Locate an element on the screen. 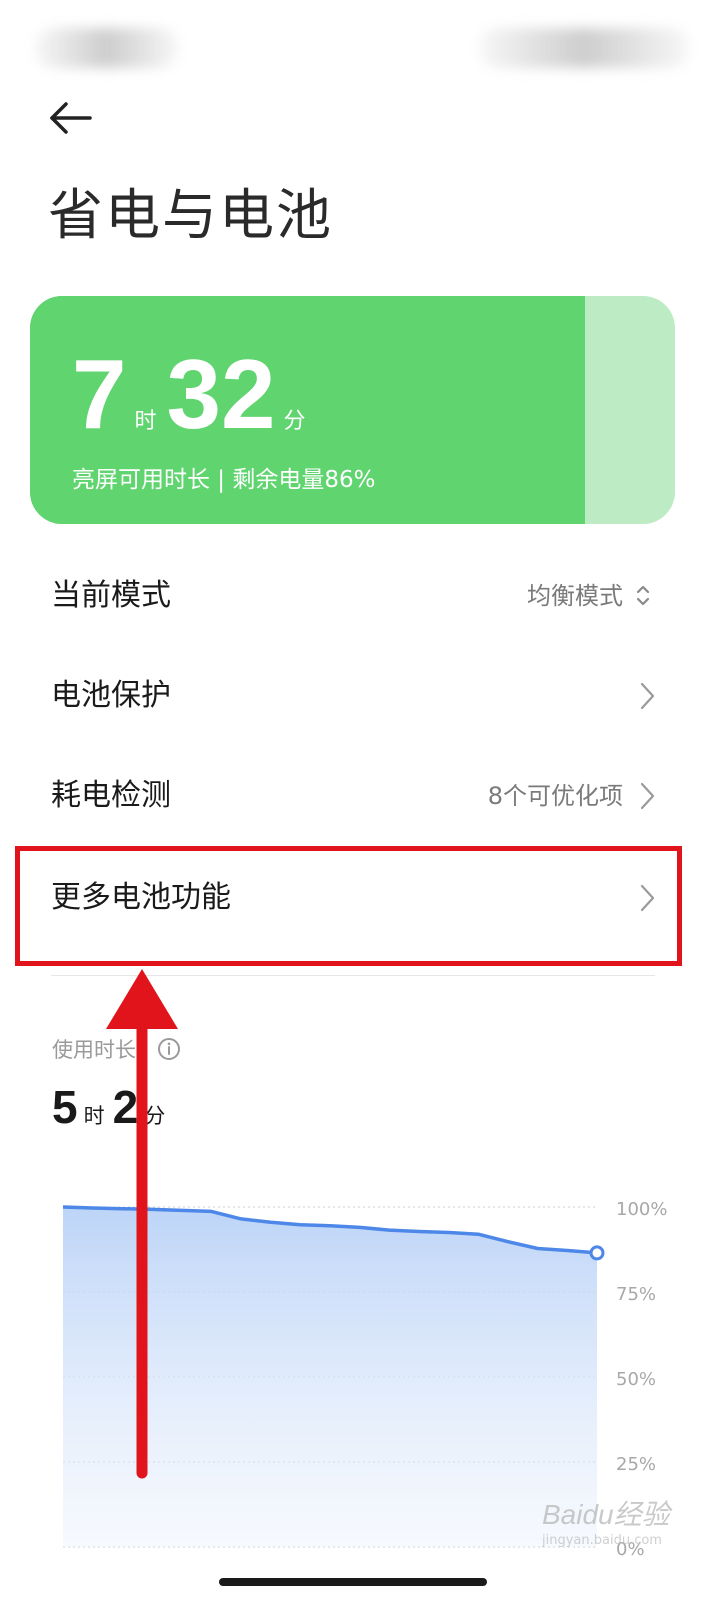  up-down-icon is located at coordinates (643, 595).